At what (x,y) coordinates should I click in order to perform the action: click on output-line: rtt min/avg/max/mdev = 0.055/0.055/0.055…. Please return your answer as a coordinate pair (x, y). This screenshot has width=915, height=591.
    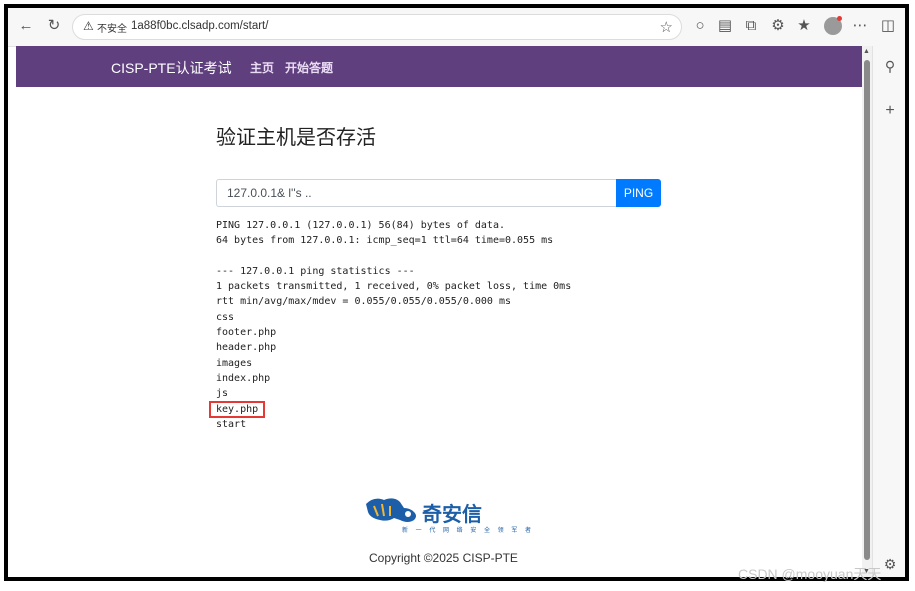
    Looking at the image, I should click on (364, 302).